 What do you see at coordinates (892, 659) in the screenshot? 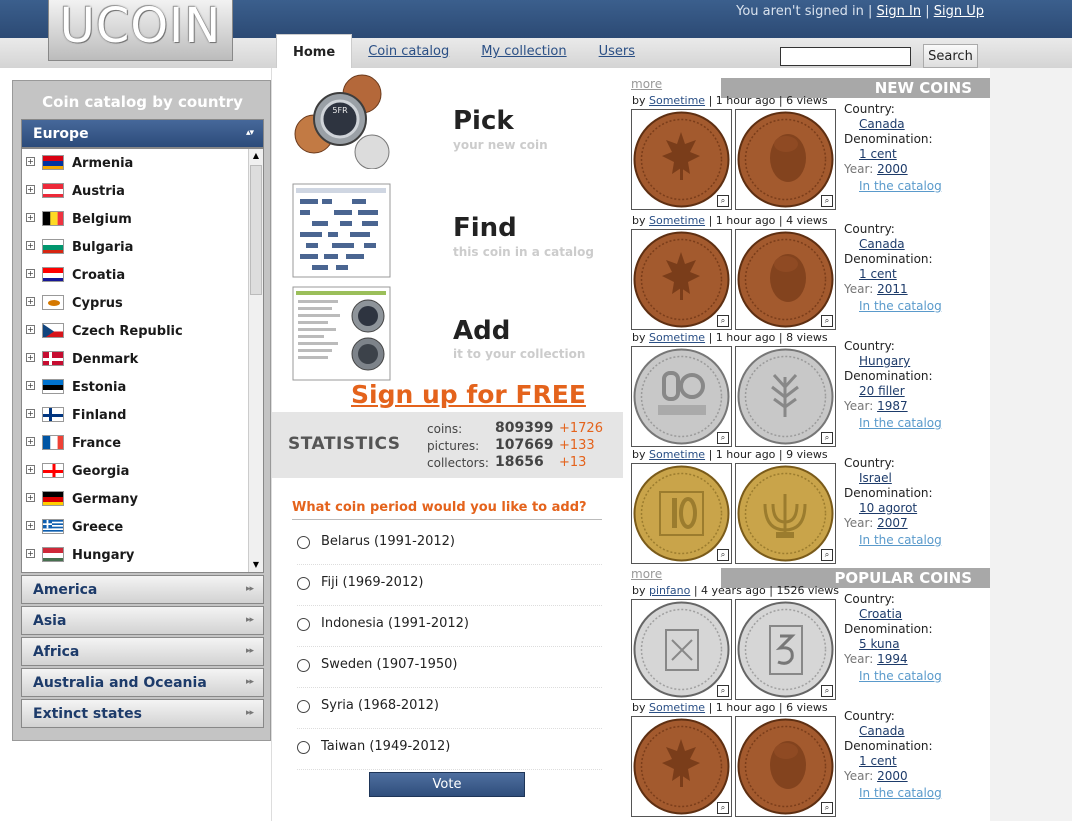
I see `year-link: 1994` at bounding box center [892, 659].